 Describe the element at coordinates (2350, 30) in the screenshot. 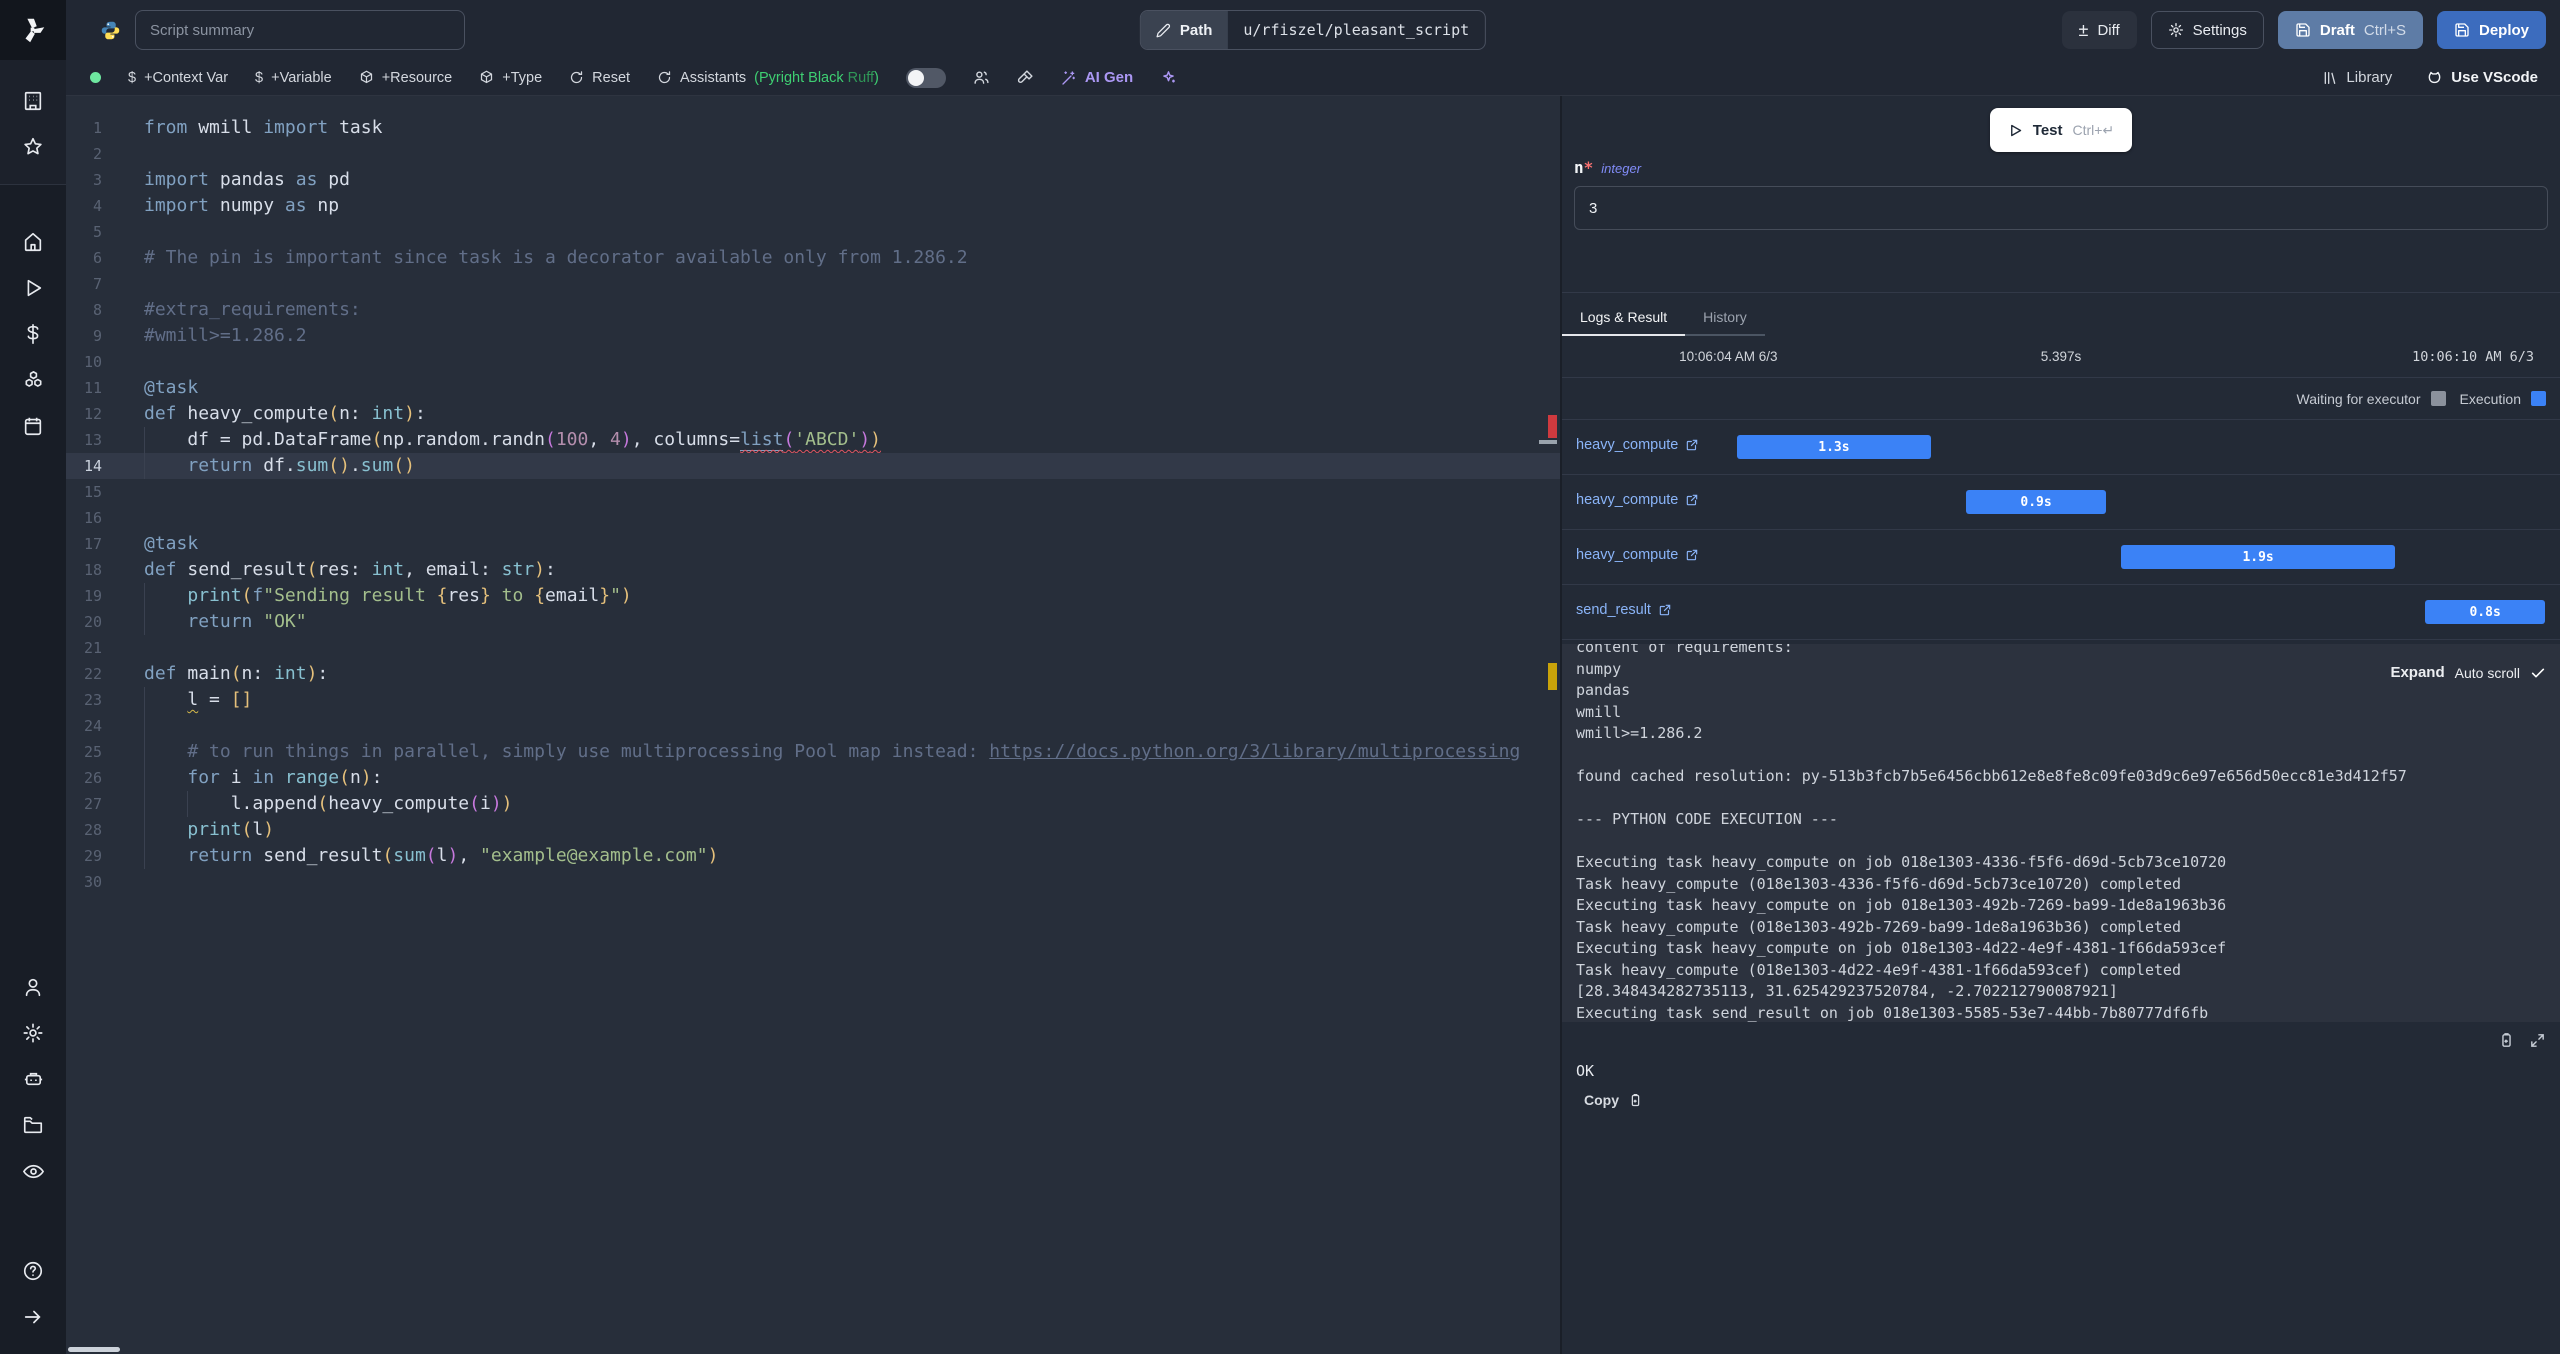

I see `draft-button: Draft Ctrl+S` at that location.